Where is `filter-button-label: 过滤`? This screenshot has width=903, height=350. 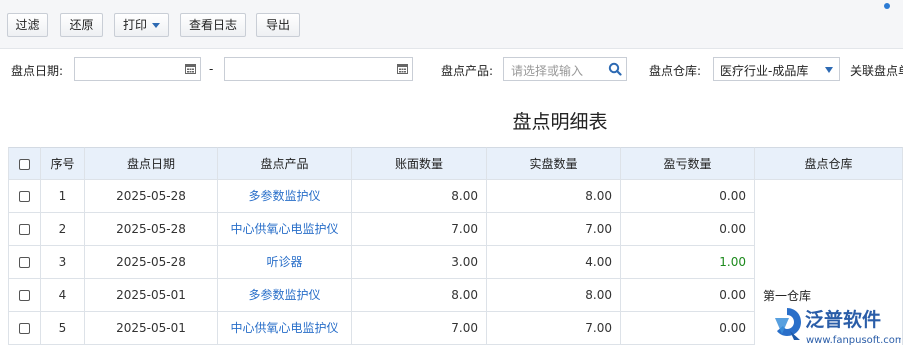
filter-button-label: 过滤 is located at coordinates (27, 25).